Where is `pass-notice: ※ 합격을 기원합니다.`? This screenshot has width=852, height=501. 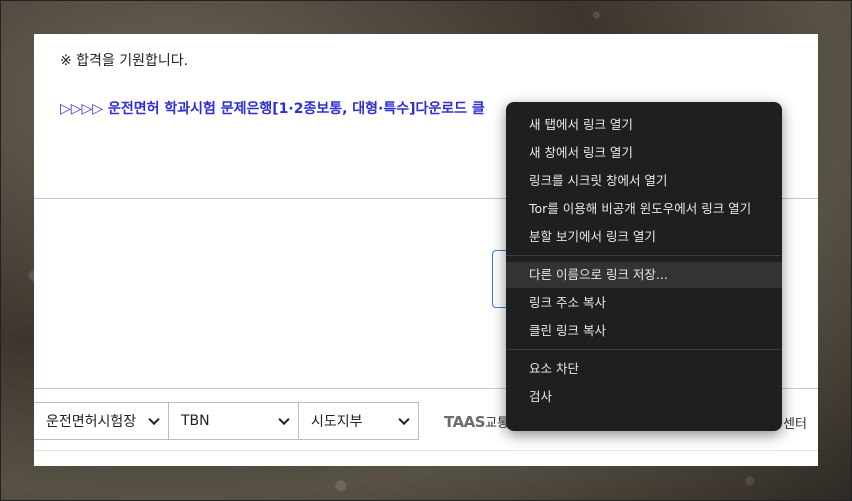 pass-notice: ※ 합격을 기원합니다. is located at coordinates (124, 61).